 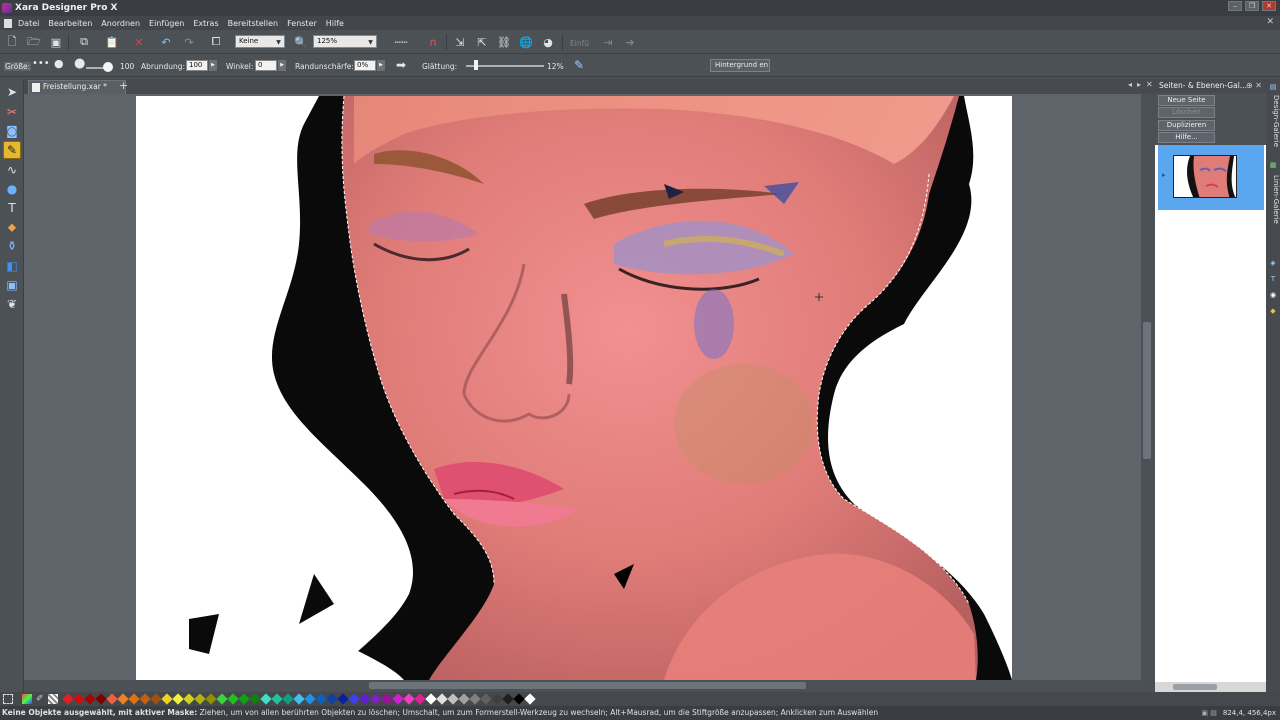 What do you see at coordinates (1273, 87) in the screenshot?
I see `page-gallery-icon: ▤` at bounding box center [1273, 87].